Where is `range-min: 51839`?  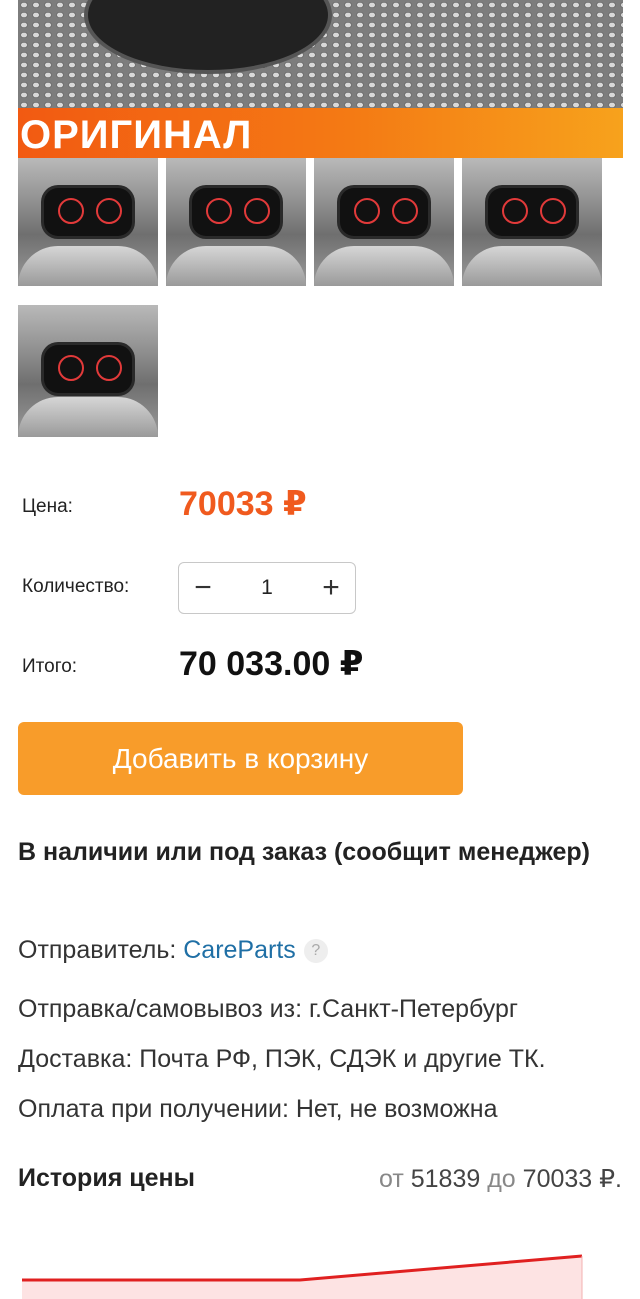 range-min: 51839 is located at coordinates (445, 1179).